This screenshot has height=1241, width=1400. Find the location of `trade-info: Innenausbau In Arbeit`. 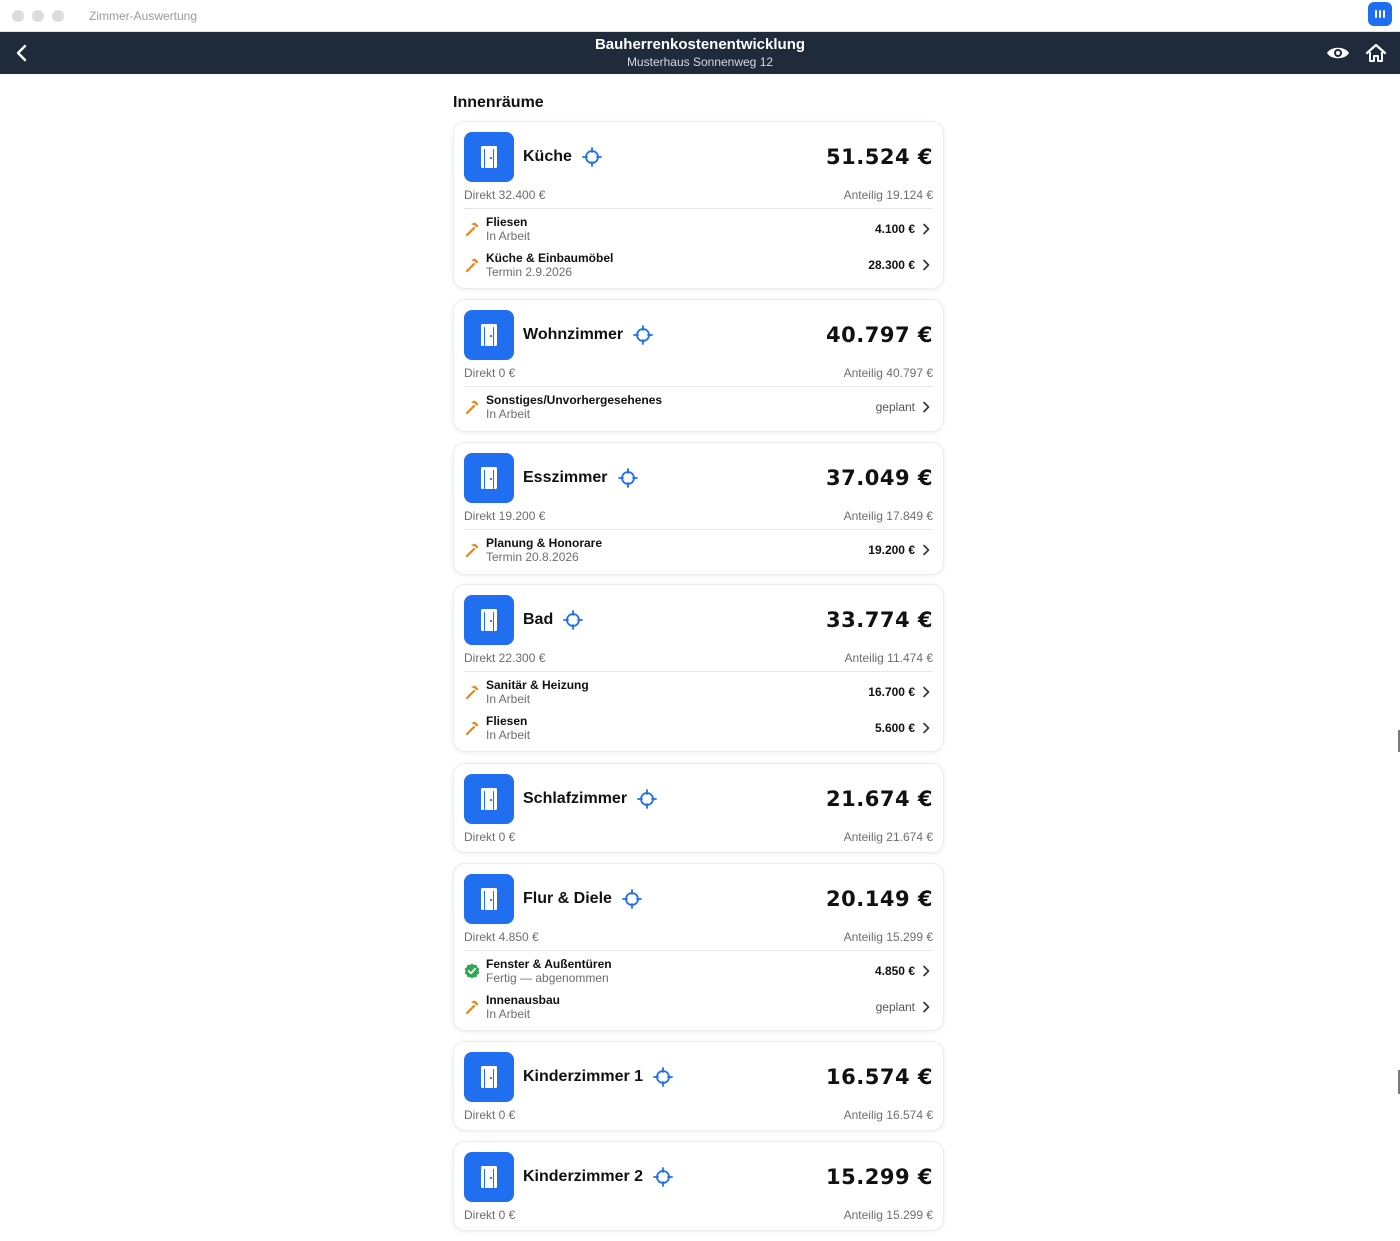

trade-info: Innenausbau In Arbeit is located at coordinates (523, 1007).